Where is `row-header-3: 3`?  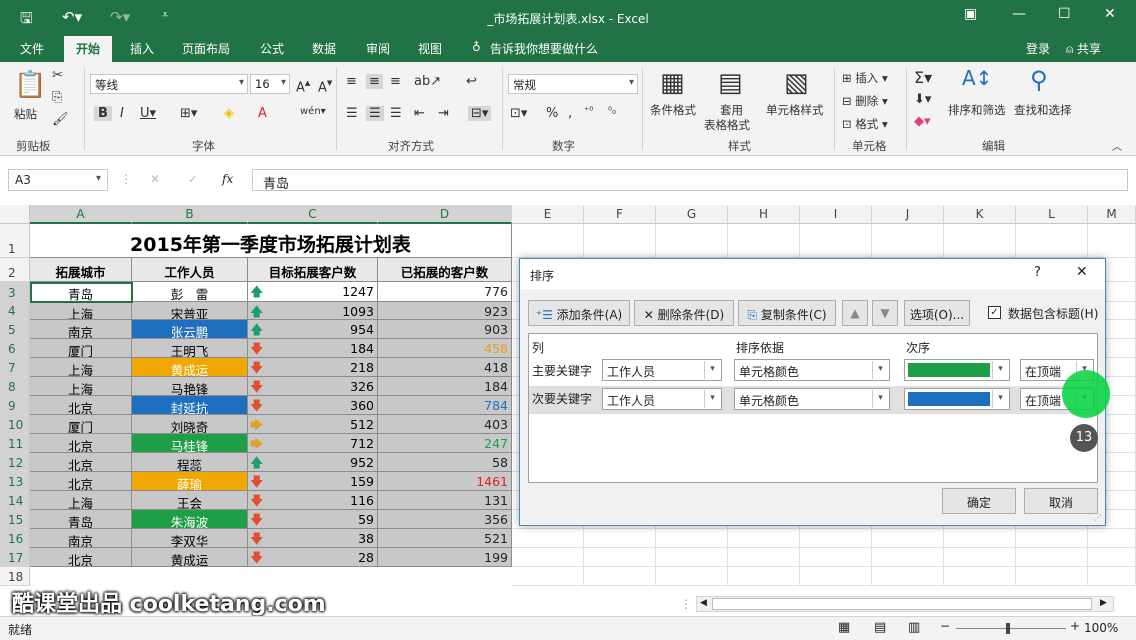
row-header-3: 3 is located at coordinates (15, 292).